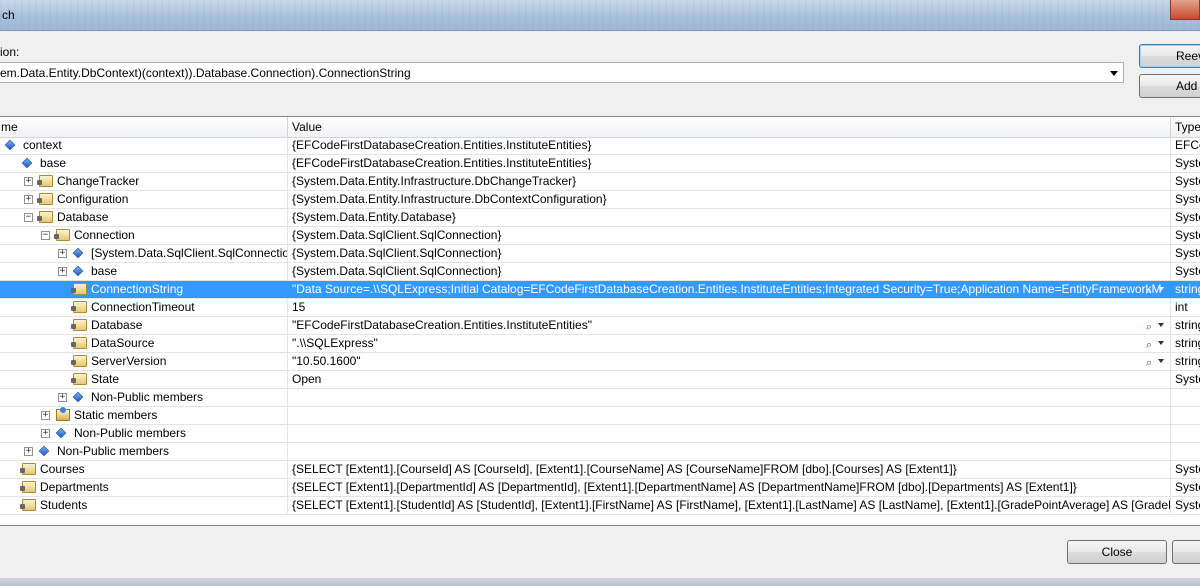  Describe the element at coordinates (1185, 415) in the screenshot. I see `row-type-cell` at that location.